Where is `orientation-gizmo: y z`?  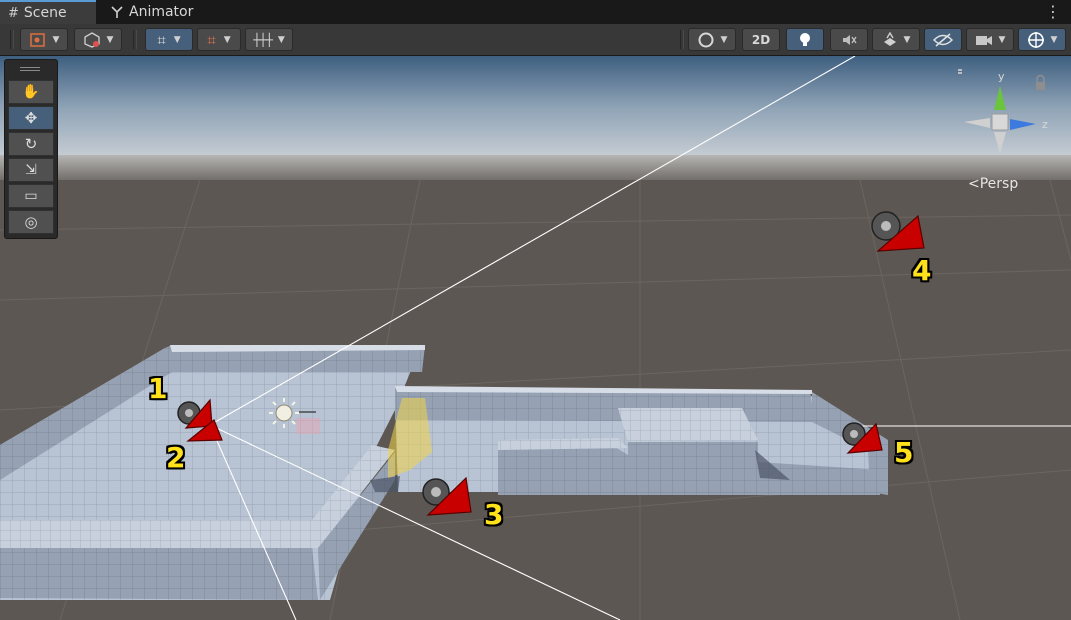 orientation-gizmo: y z is located at coordinates (999, 116).